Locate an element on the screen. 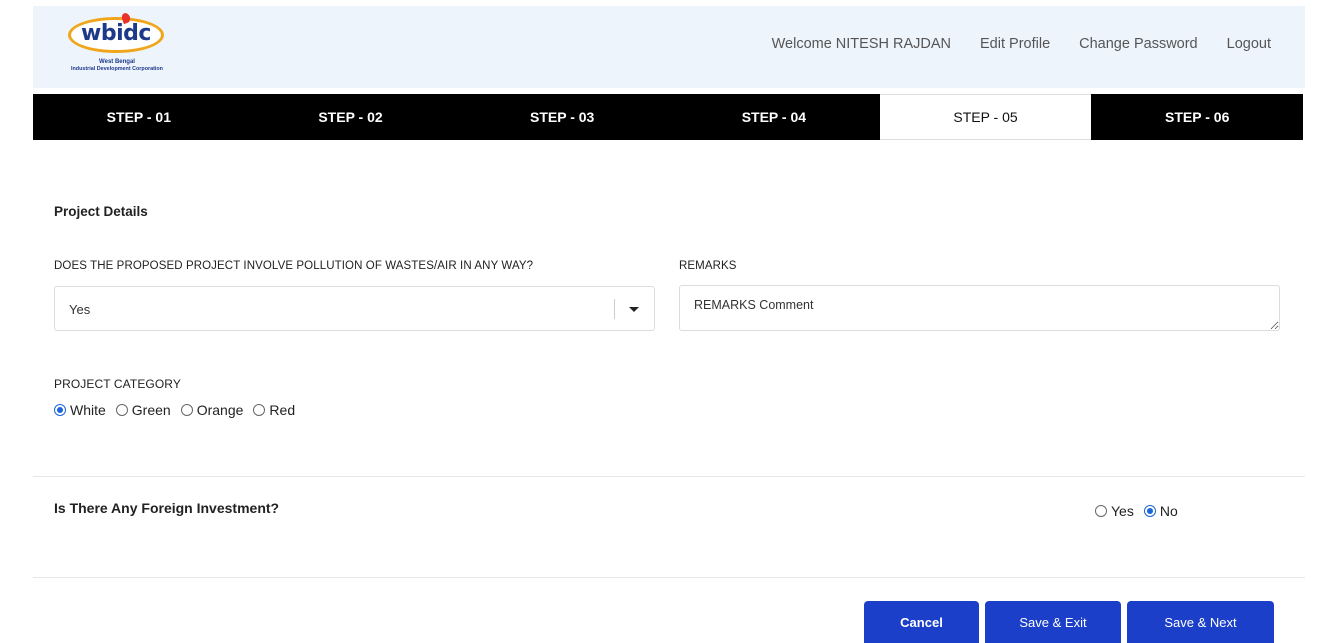  foreign-radio-no: No is located at coordinates (1160, 511).